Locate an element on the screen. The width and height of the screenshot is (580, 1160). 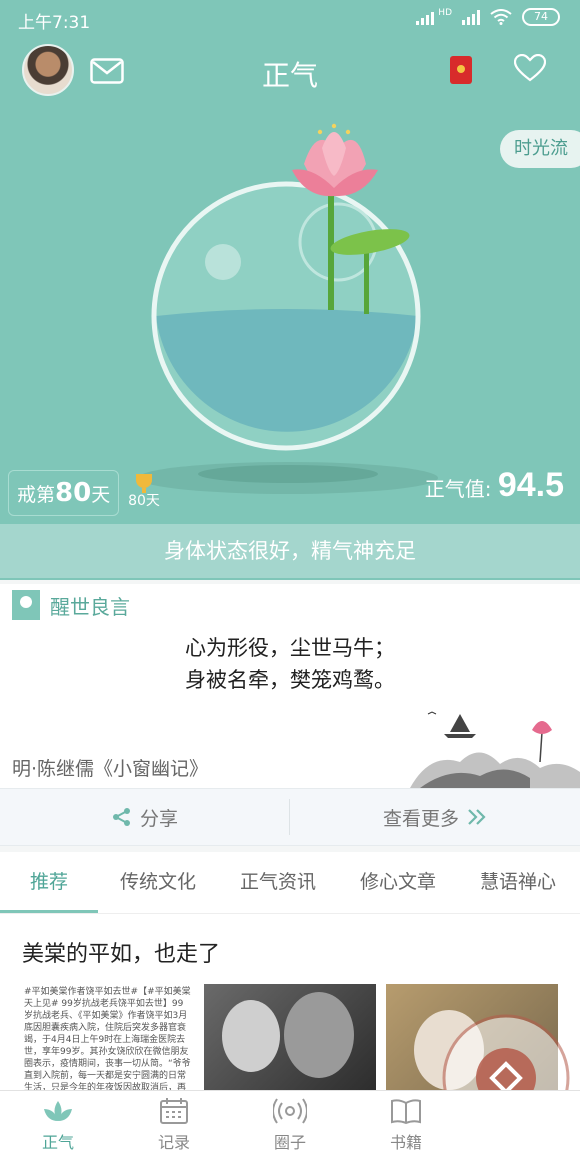
quote-actions: 分享 查看更多 is located at coordinates (290, 817).